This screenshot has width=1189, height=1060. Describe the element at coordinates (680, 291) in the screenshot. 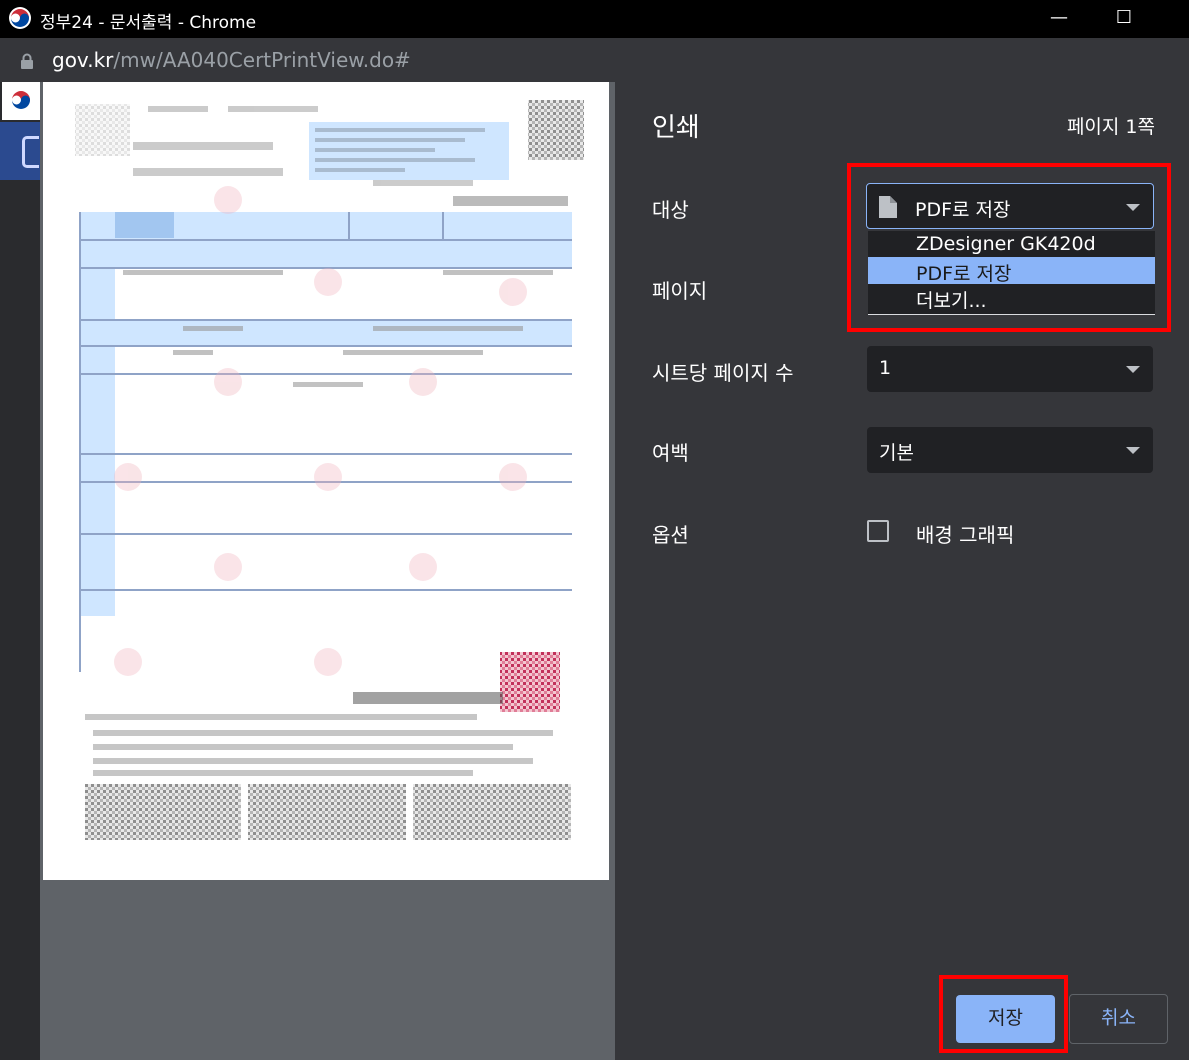

I see `pages-label: 페이지` at that location.